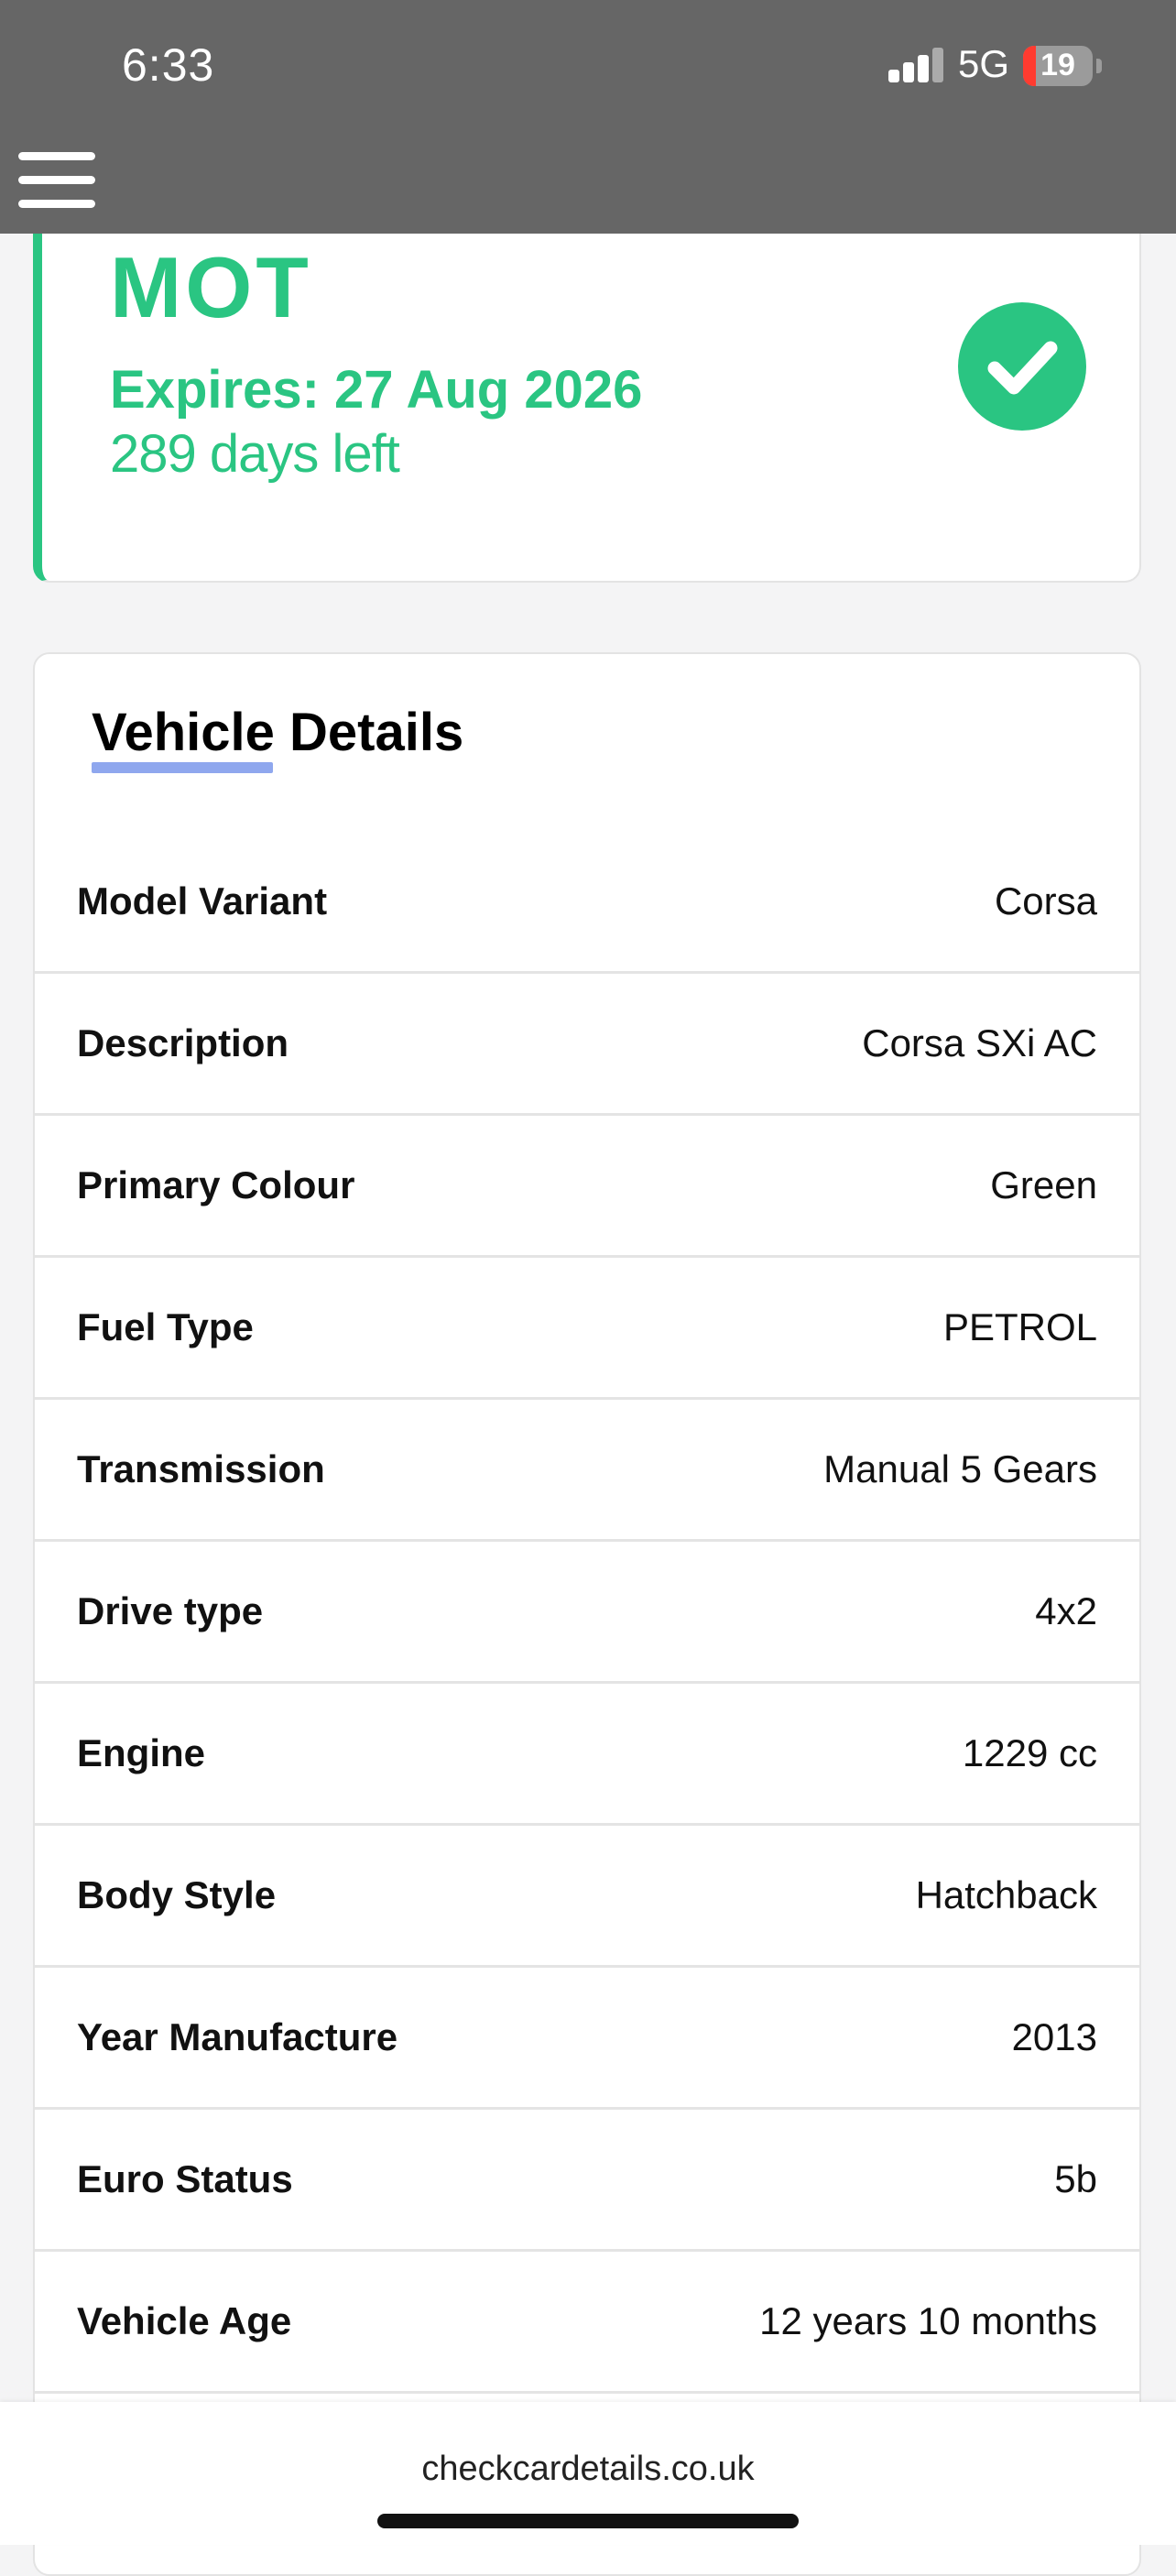 The image size is (1176, 2576). I want to click on battery-level: 19, so click(1057, 65).